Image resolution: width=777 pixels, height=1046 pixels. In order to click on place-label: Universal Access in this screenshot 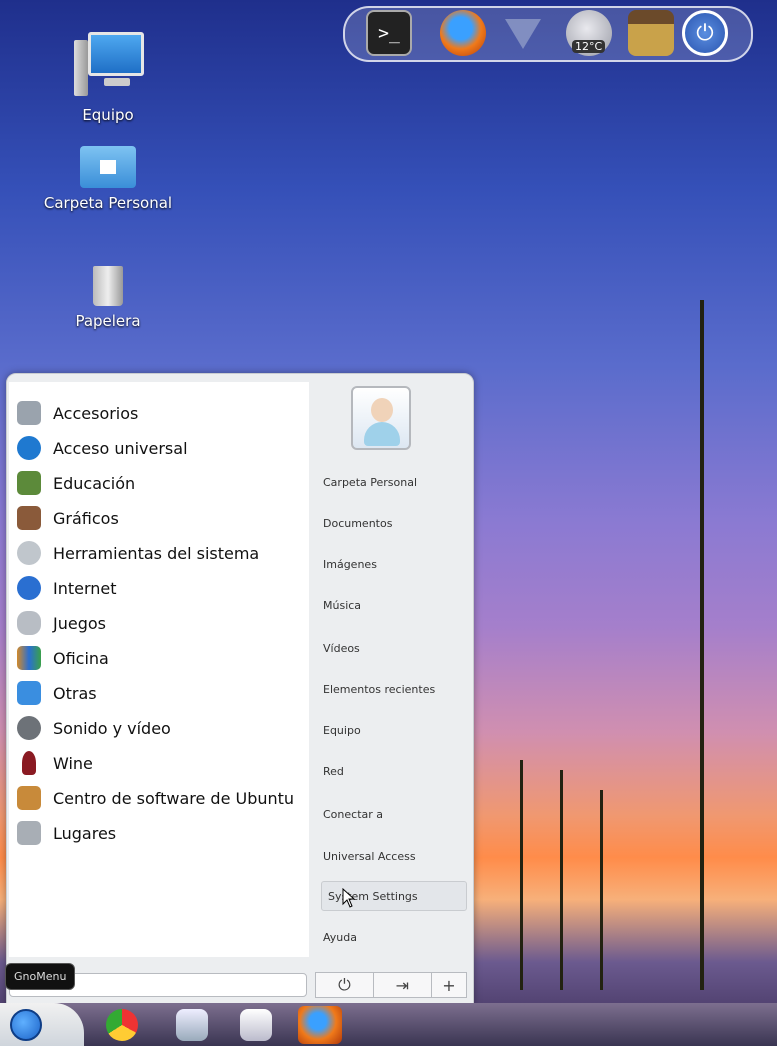, I will do `click(369, 856)`.